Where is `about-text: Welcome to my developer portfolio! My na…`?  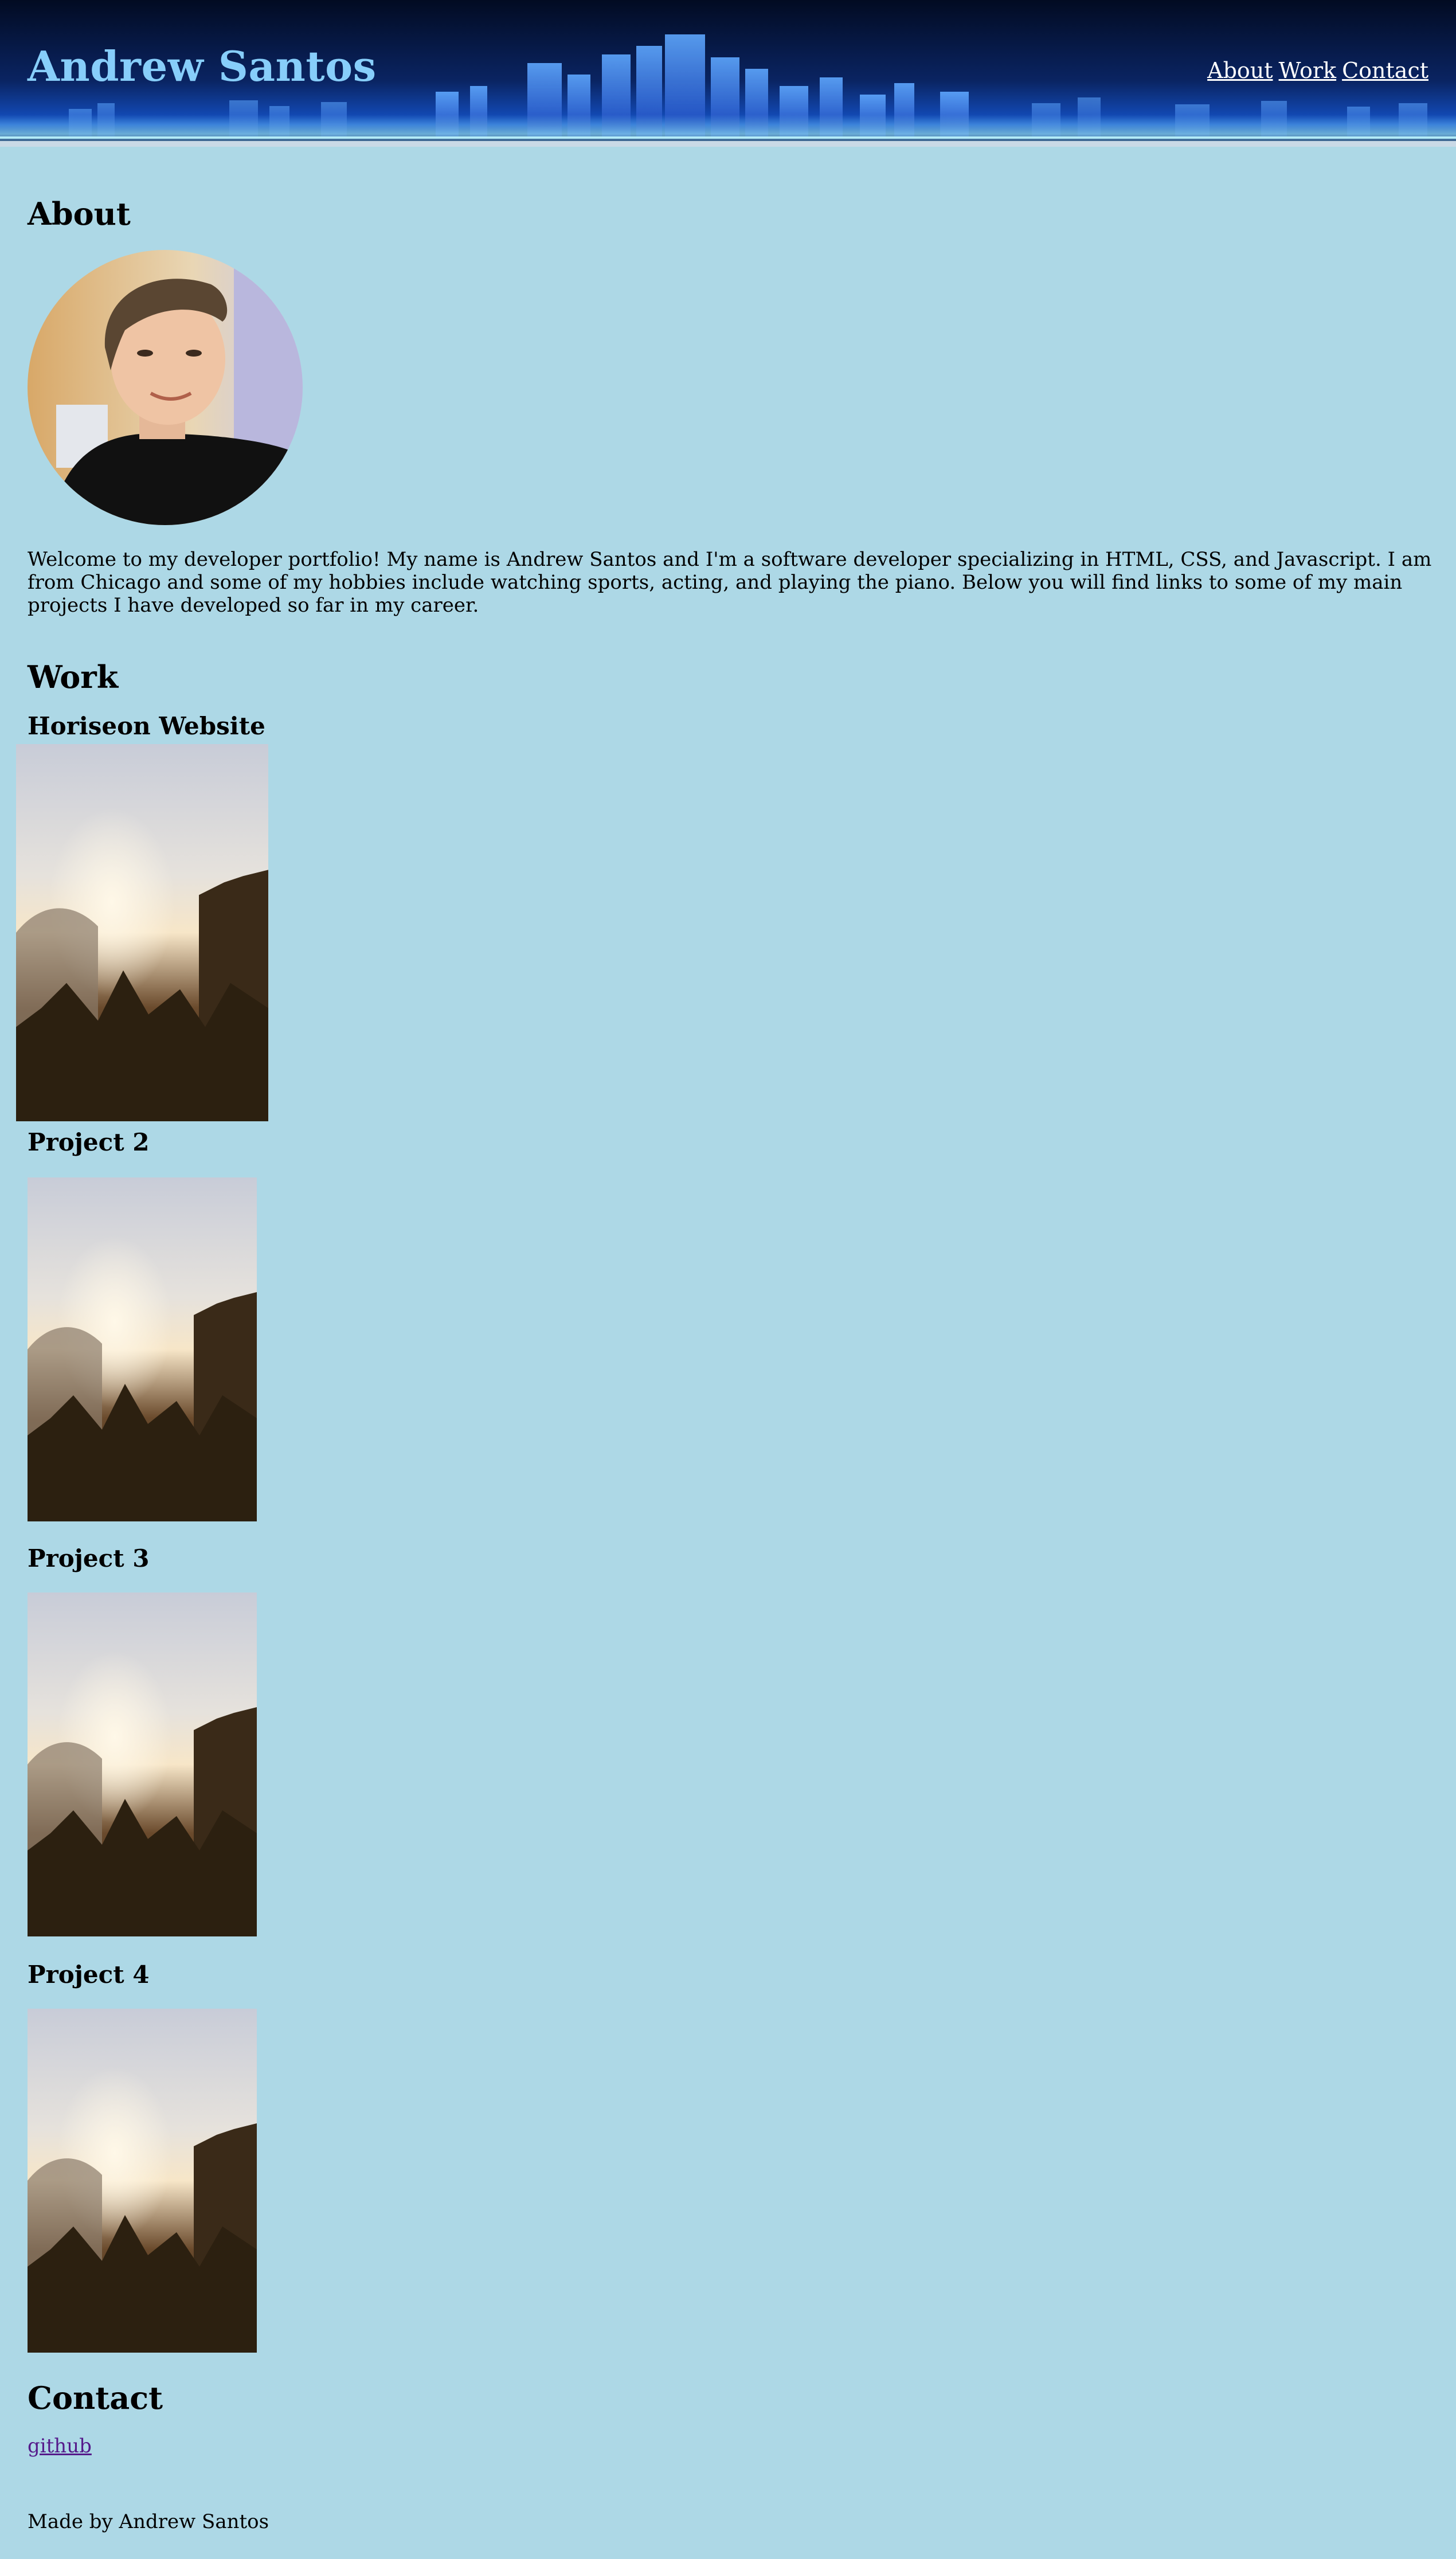
about-text: Welcome to my developer portfolio! My na… is located at coordinates (730, 582).